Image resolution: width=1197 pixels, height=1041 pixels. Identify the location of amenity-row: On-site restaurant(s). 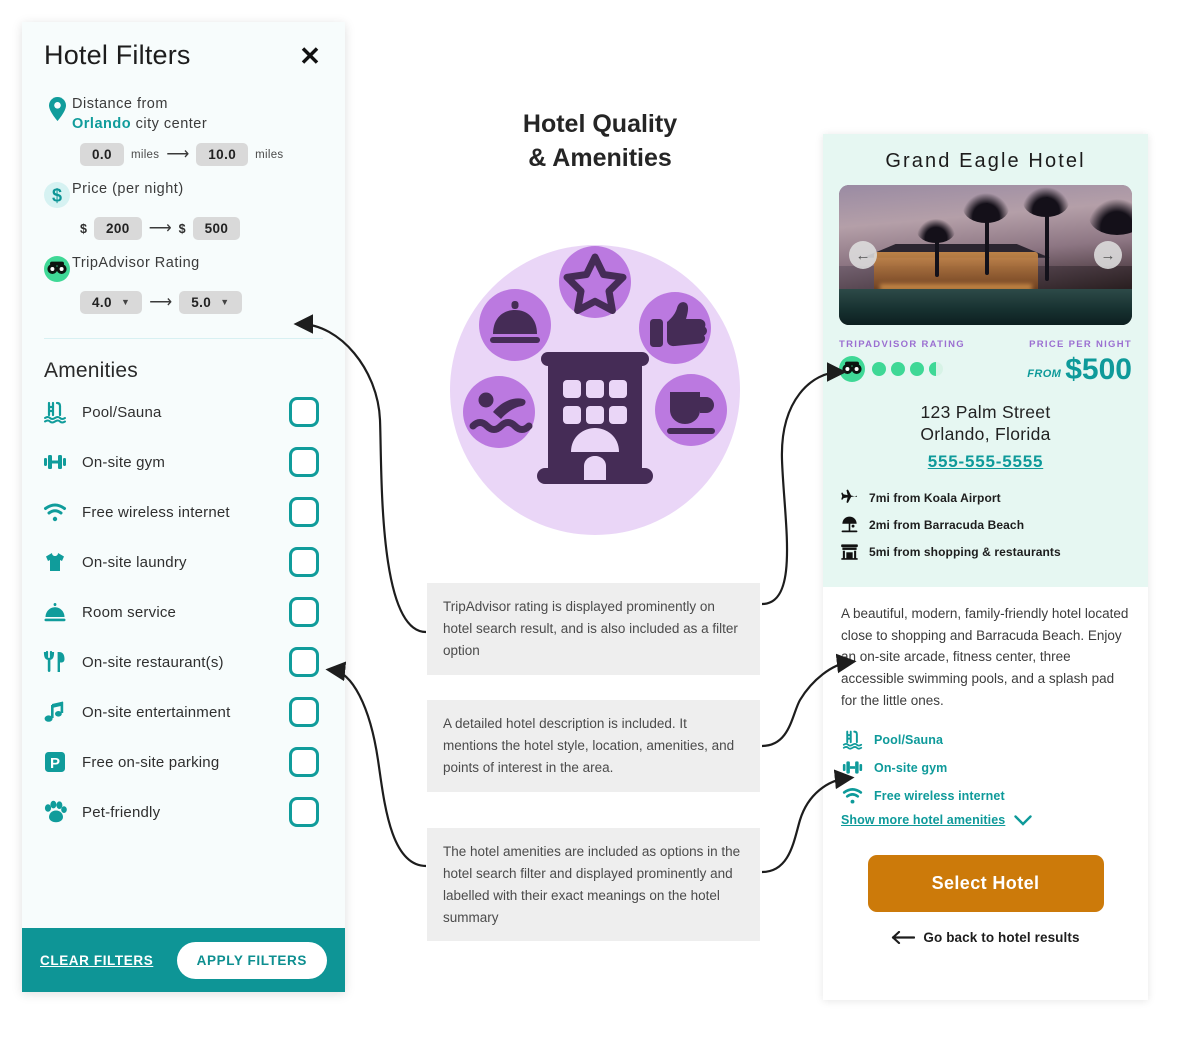
(183, 662).